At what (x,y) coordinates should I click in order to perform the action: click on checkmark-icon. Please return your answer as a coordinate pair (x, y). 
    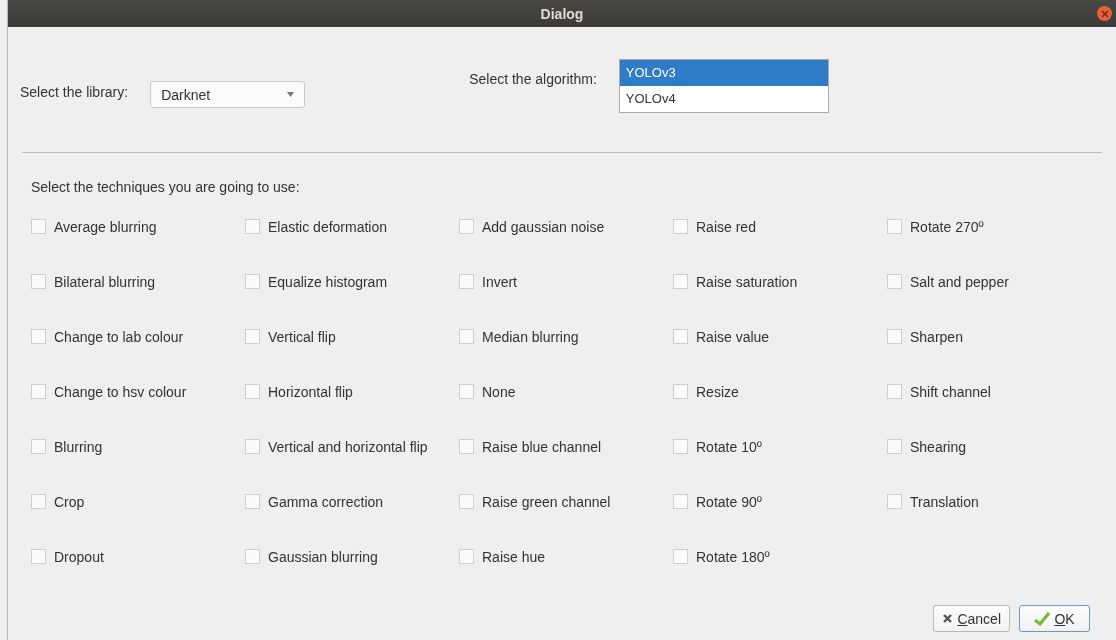
    Looking at the image, I should click on (1042, 618).